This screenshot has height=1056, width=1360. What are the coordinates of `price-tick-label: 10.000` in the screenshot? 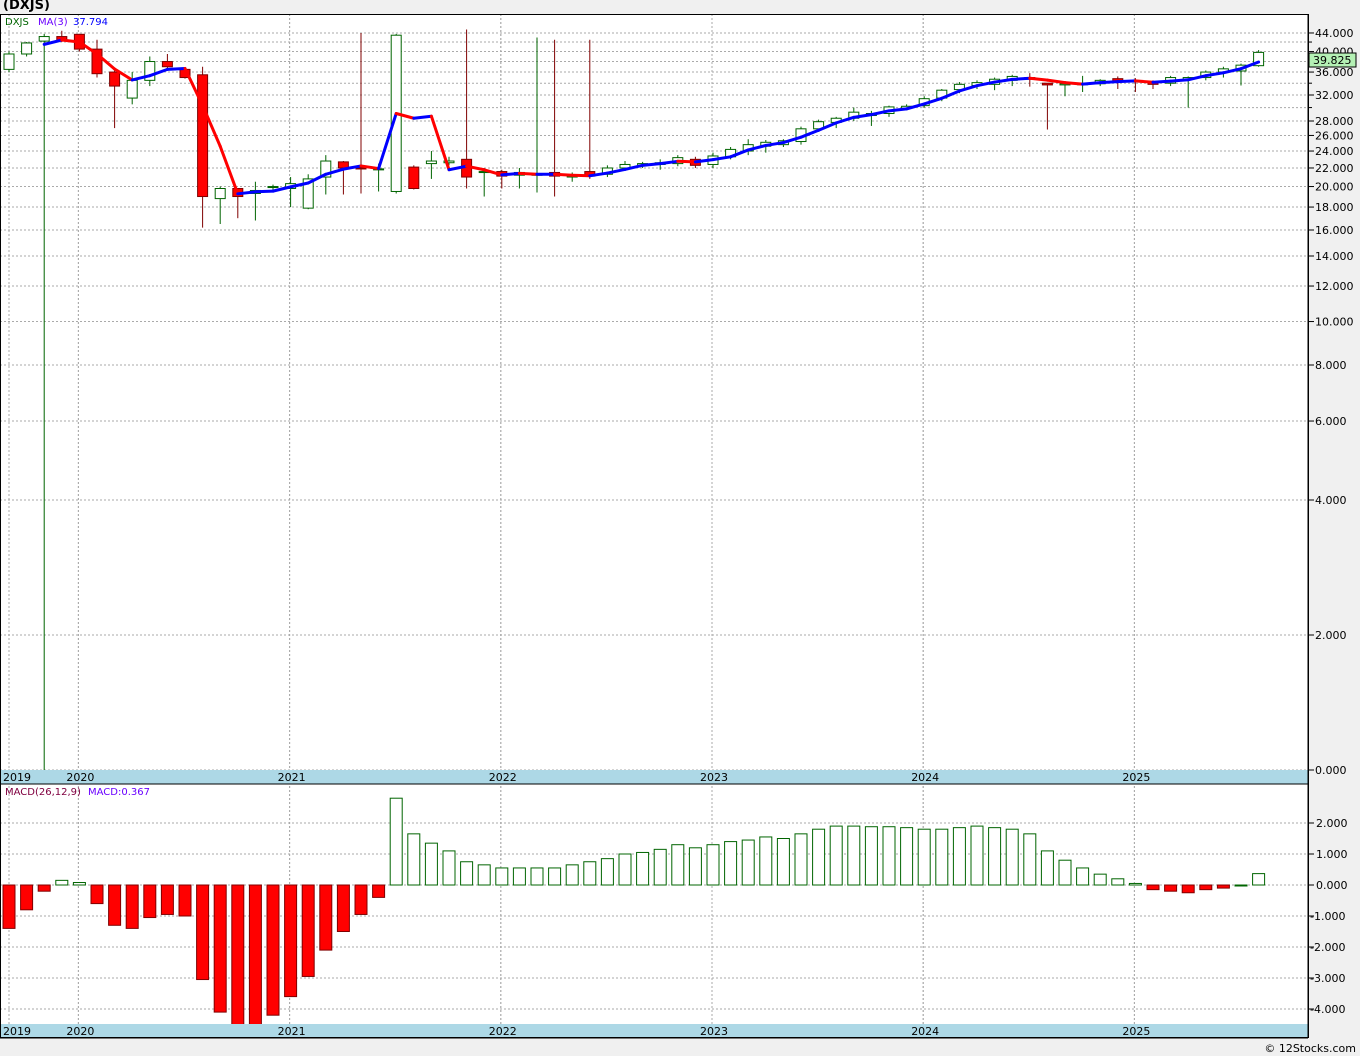 It's located at (1334, 322).